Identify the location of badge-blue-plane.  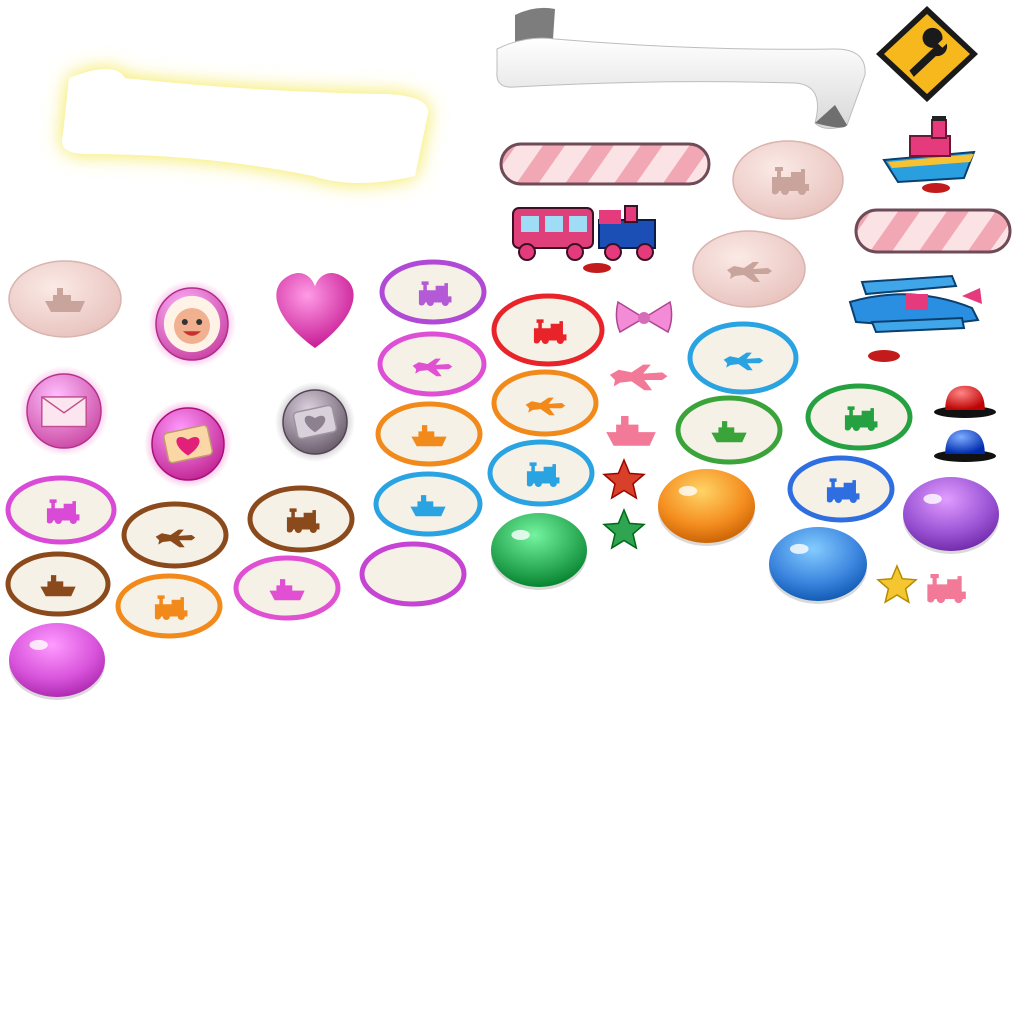
(743, 358).